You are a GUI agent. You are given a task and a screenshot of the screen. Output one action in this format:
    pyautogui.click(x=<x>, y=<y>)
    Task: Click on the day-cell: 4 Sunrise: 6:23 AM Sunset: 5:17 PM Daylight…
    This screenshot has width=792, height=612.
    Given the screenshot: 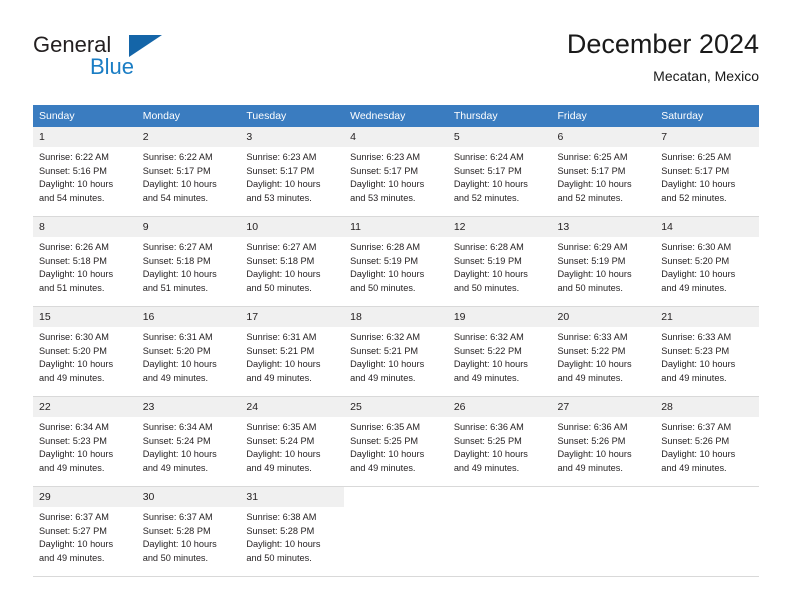 What is the action you would take?
    pyautogui.click(x=396, y=172)
    